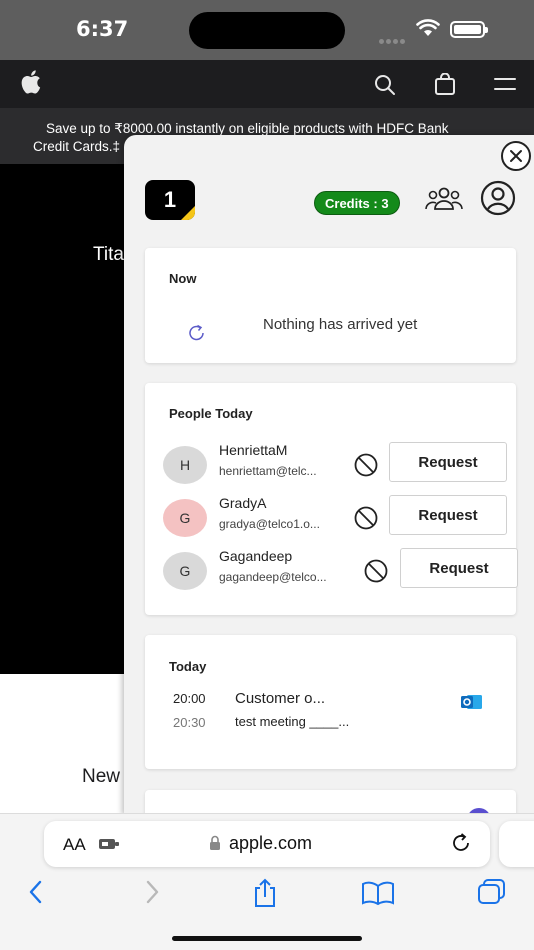 This screenshot has height=950, width=534. I want to click on dynamic-island, so click(267, 30).